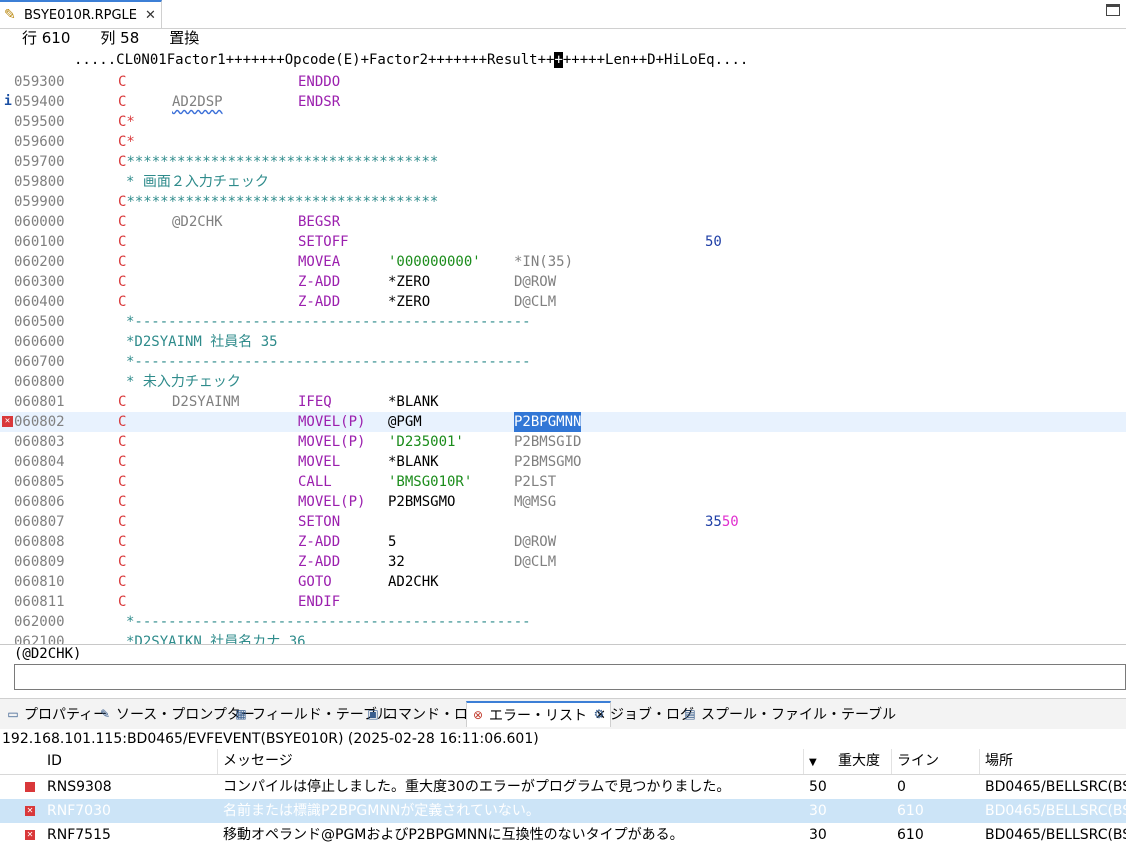  What do you see at coordinates (1113, 10) in the screenshot?
I see `maximize-icon` at bounding box center [1113, 10].